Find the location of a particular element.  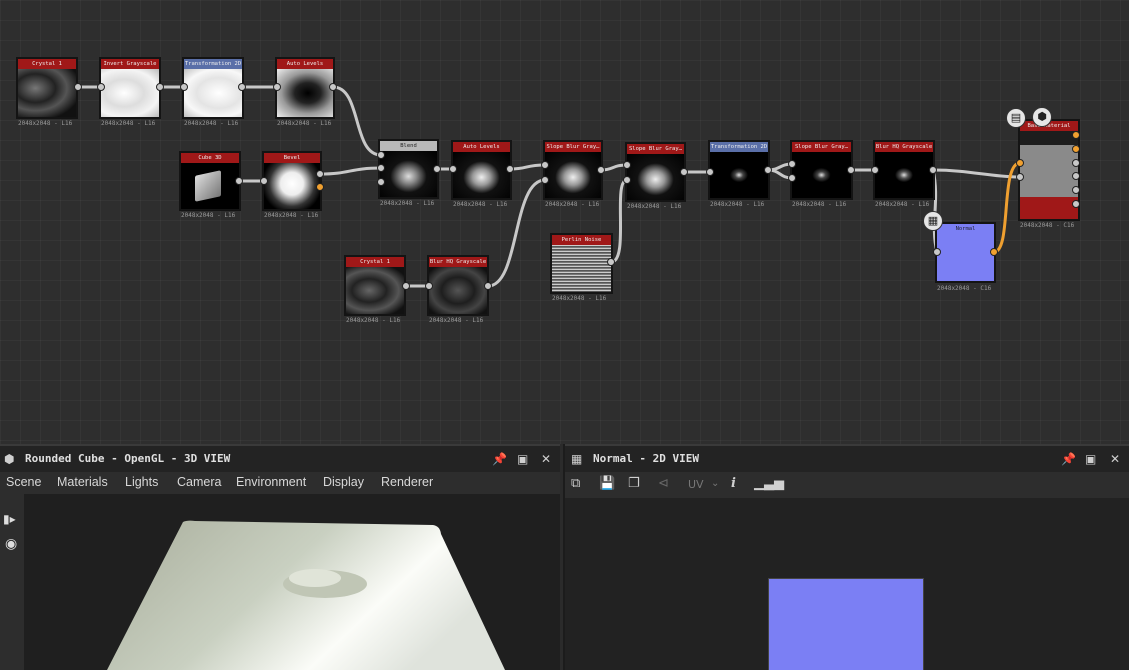

node-transformation-2d-2: Transformation 2D is located at coordinates (739, 170).